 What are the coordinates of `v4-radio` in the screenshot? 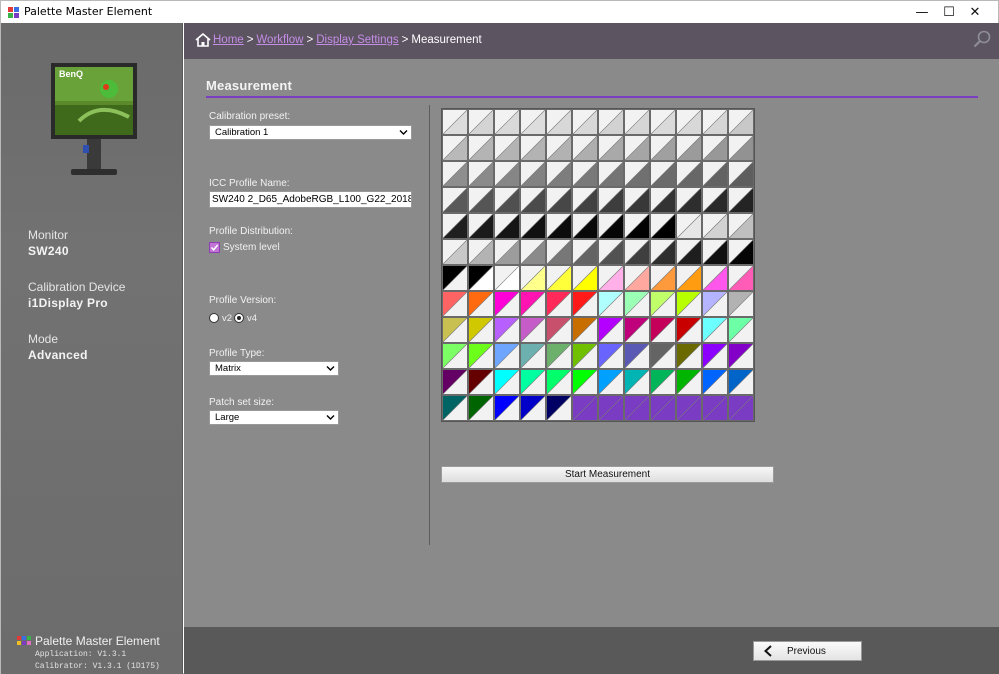 It's located at (239, 318).